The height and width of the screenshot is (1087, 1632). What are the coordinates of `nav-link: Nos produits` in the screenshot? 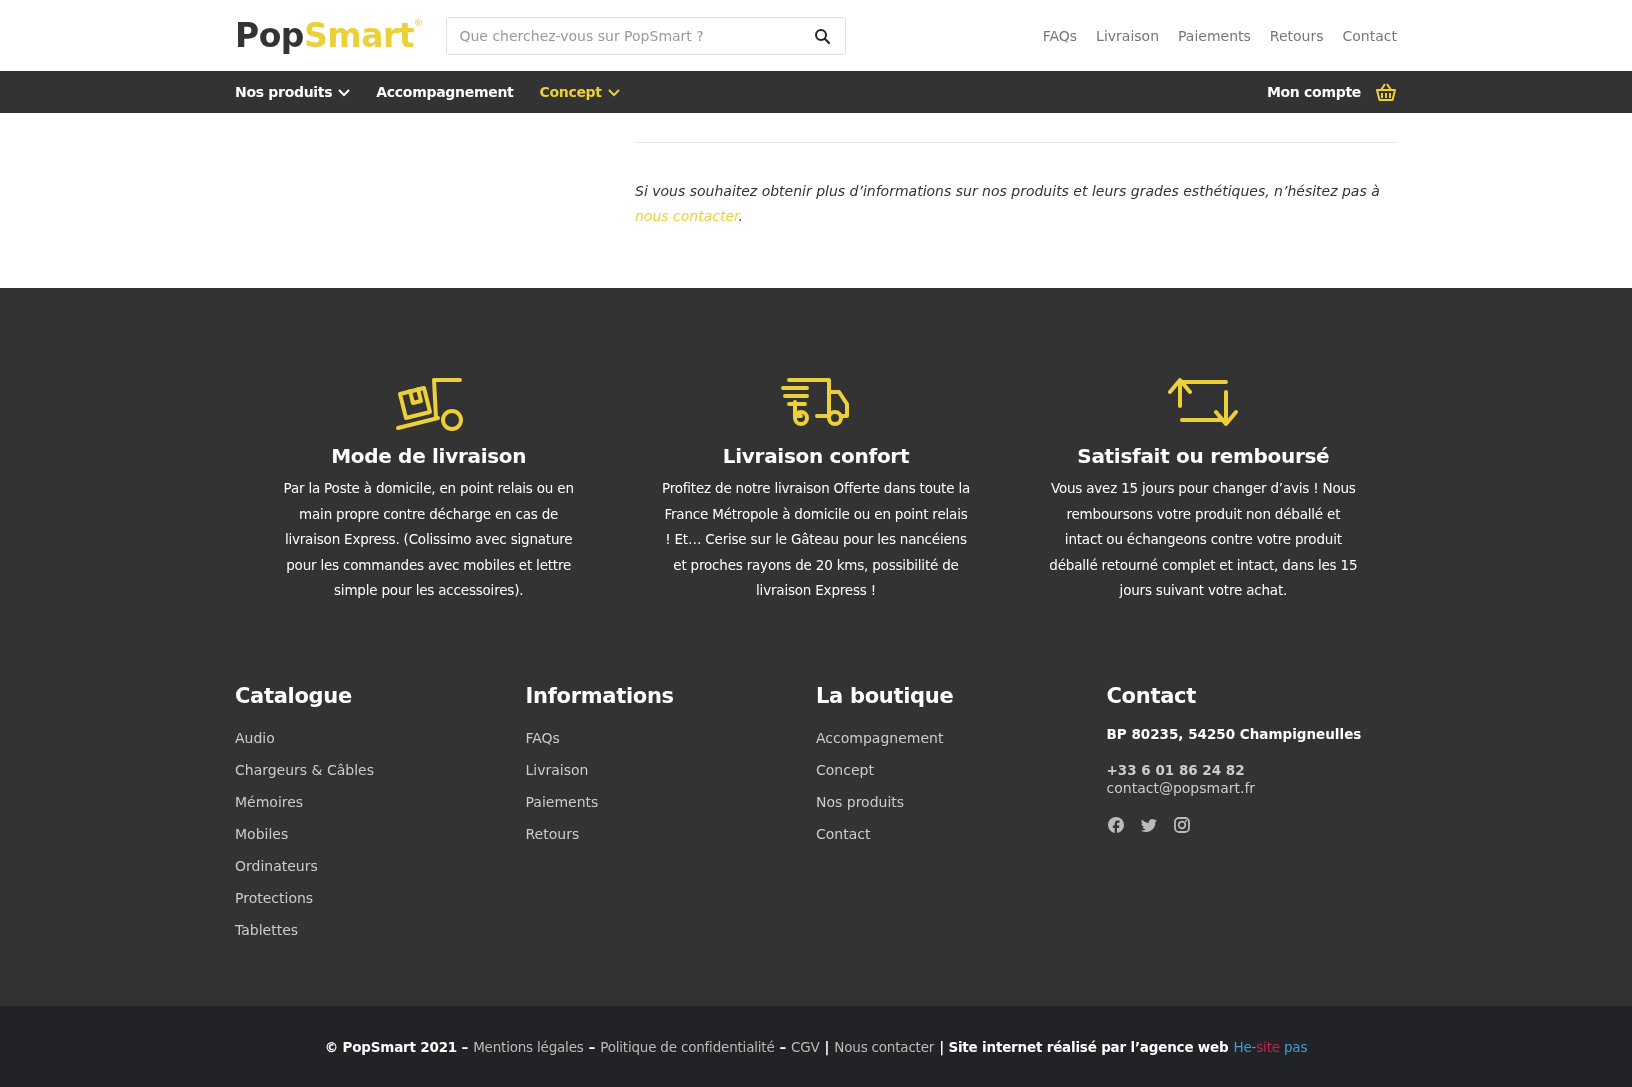 It's located at (293, 92).